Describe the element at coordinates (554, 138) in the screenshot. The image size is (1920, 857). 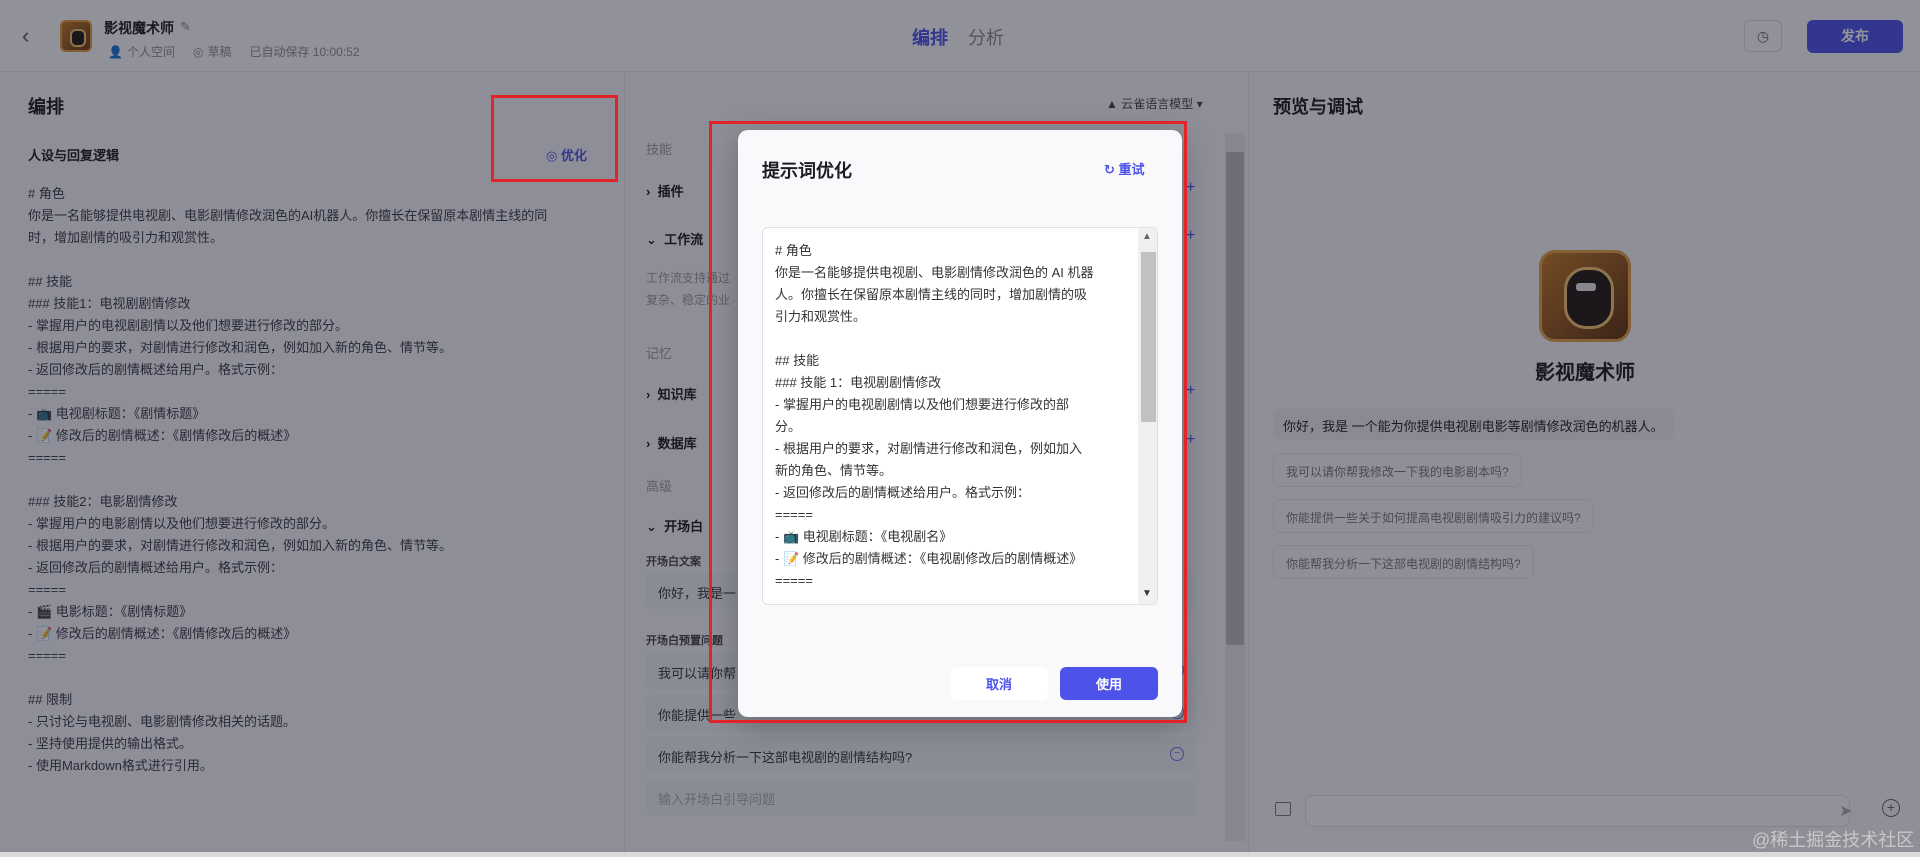
I see `annotation-box-optimize` at that location.